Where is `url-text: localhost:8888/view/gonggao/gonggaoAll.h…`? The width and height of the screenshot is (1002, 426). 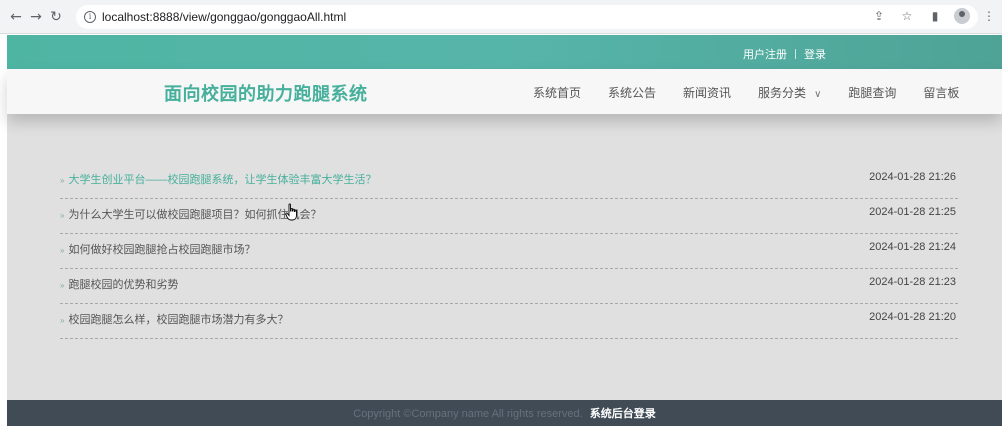 url-text: localhost:8888/view/gonggao/gonggaoAll.h… is located at coordinates (224, 16).